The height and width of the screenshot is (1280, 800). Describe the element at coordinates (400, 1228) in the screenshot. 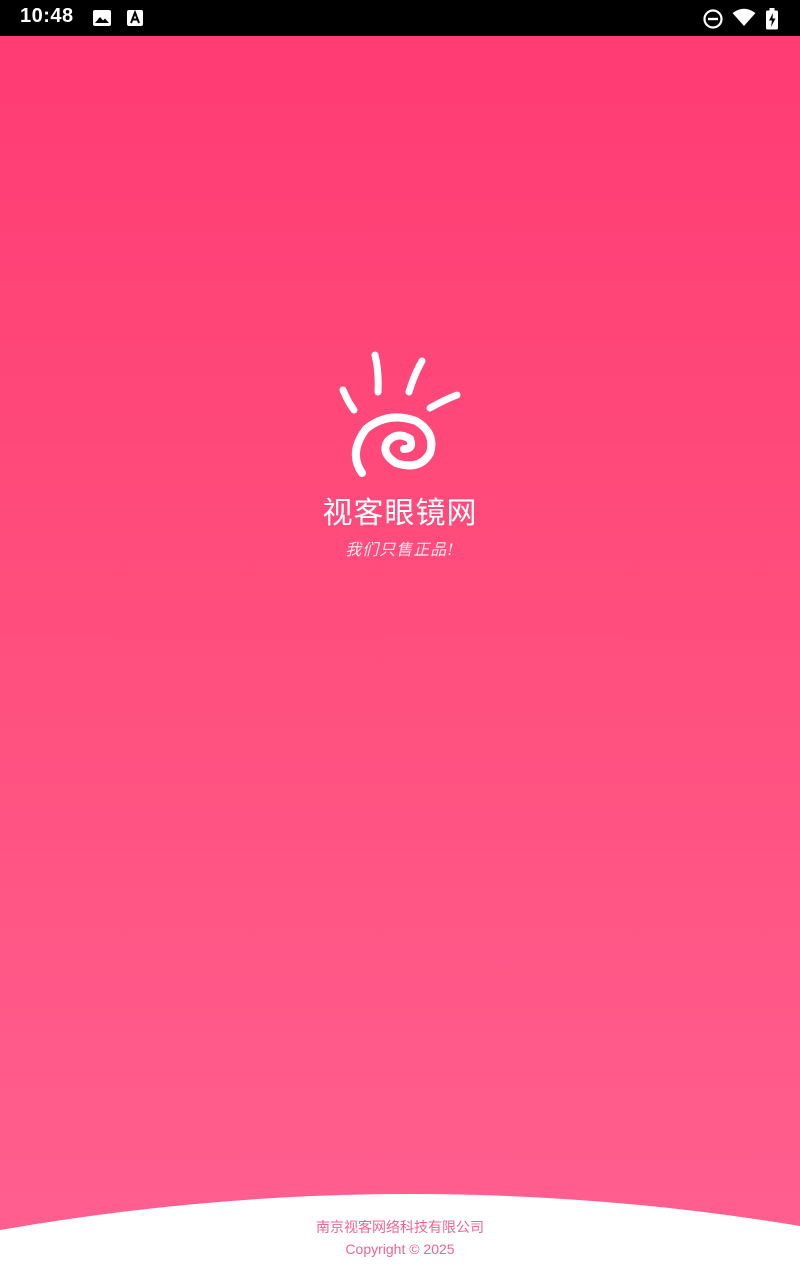

I see `company-name: 南京视客网络科技有限公司` at that location.